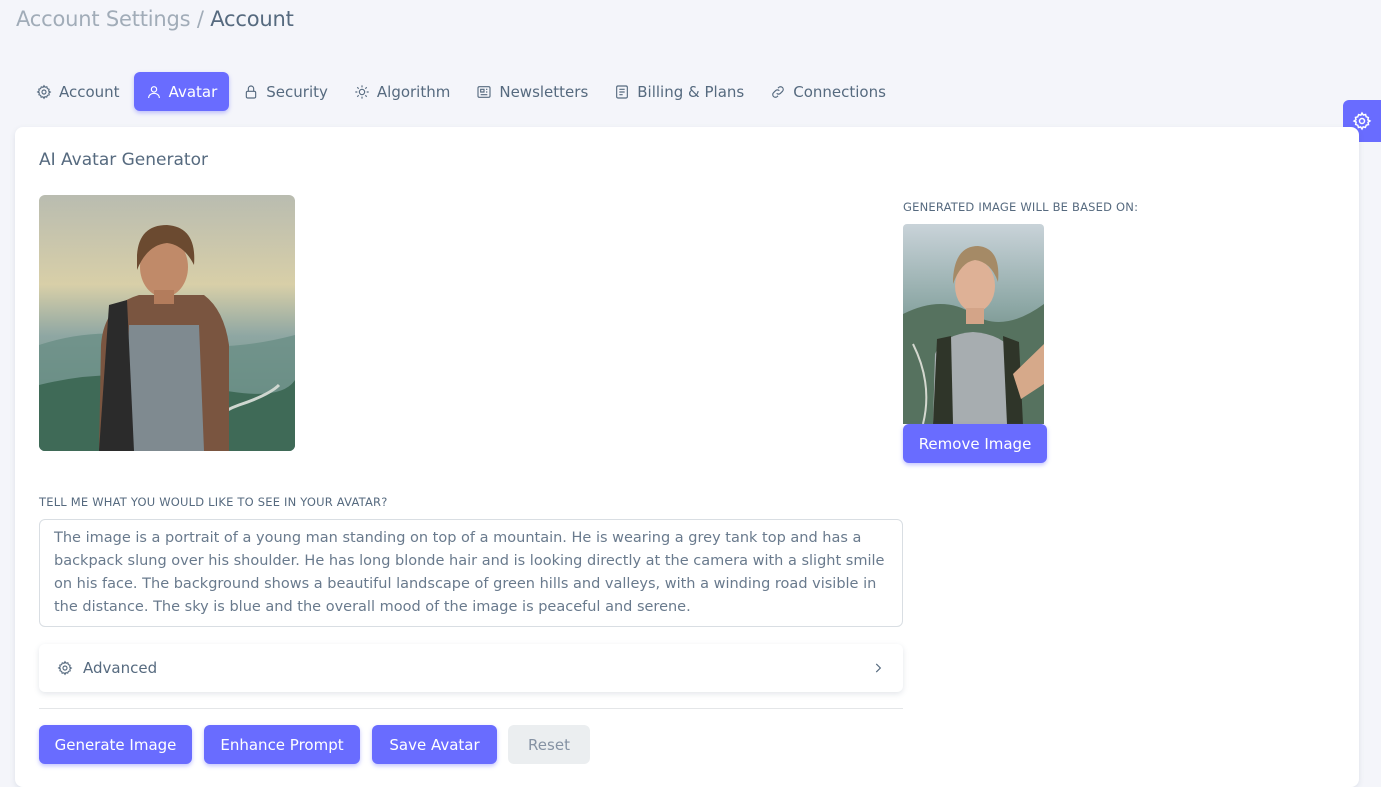 This screenshot has height=787, width=1381. What do you see at coordinates (153, 91) in the screenshot?
I see `user-icon` at bounding box center [153, 91].